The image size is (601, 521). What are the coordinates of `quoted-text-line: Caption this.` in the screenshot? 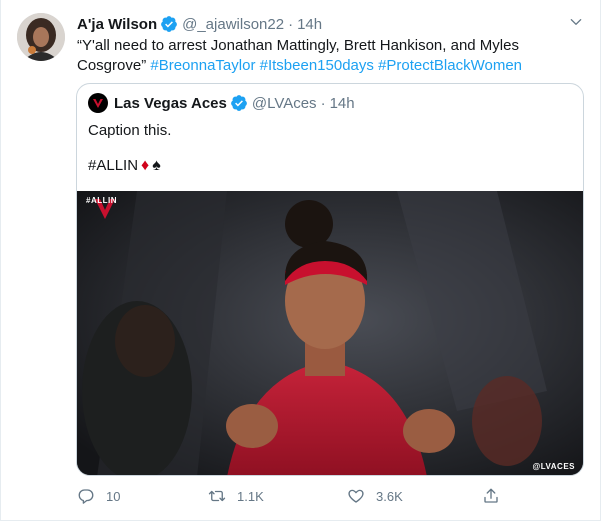 It's located at (130, 130).